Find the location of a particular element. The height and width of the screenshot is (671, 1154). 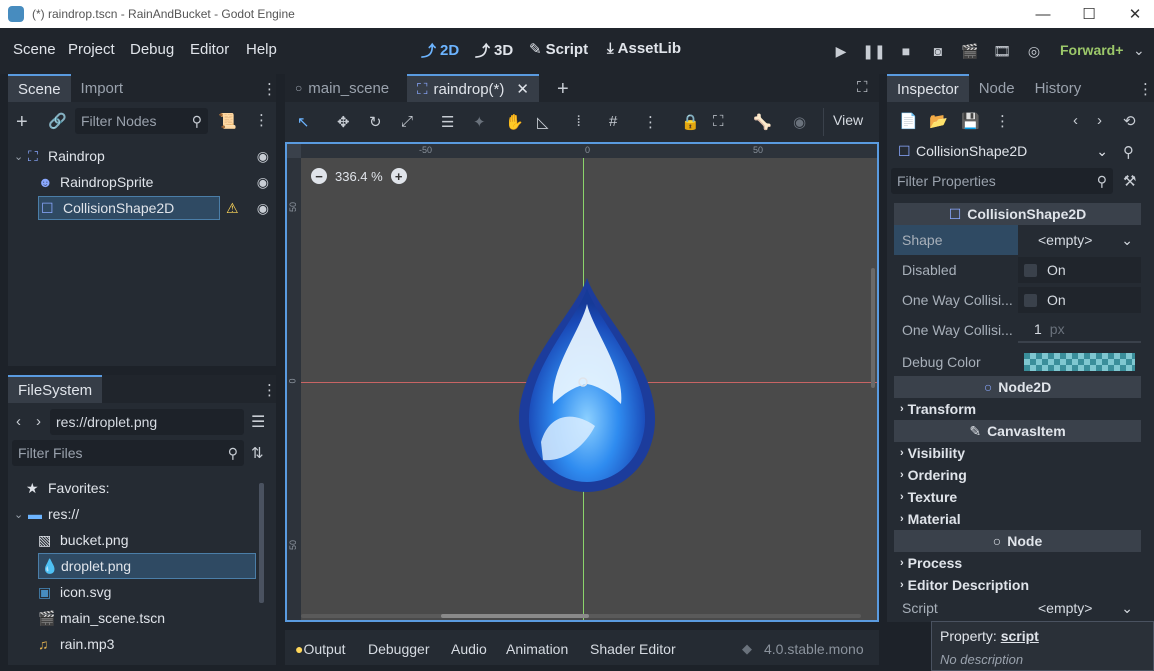

pivot-icon: ✦ is located at coordinates (479, 122).